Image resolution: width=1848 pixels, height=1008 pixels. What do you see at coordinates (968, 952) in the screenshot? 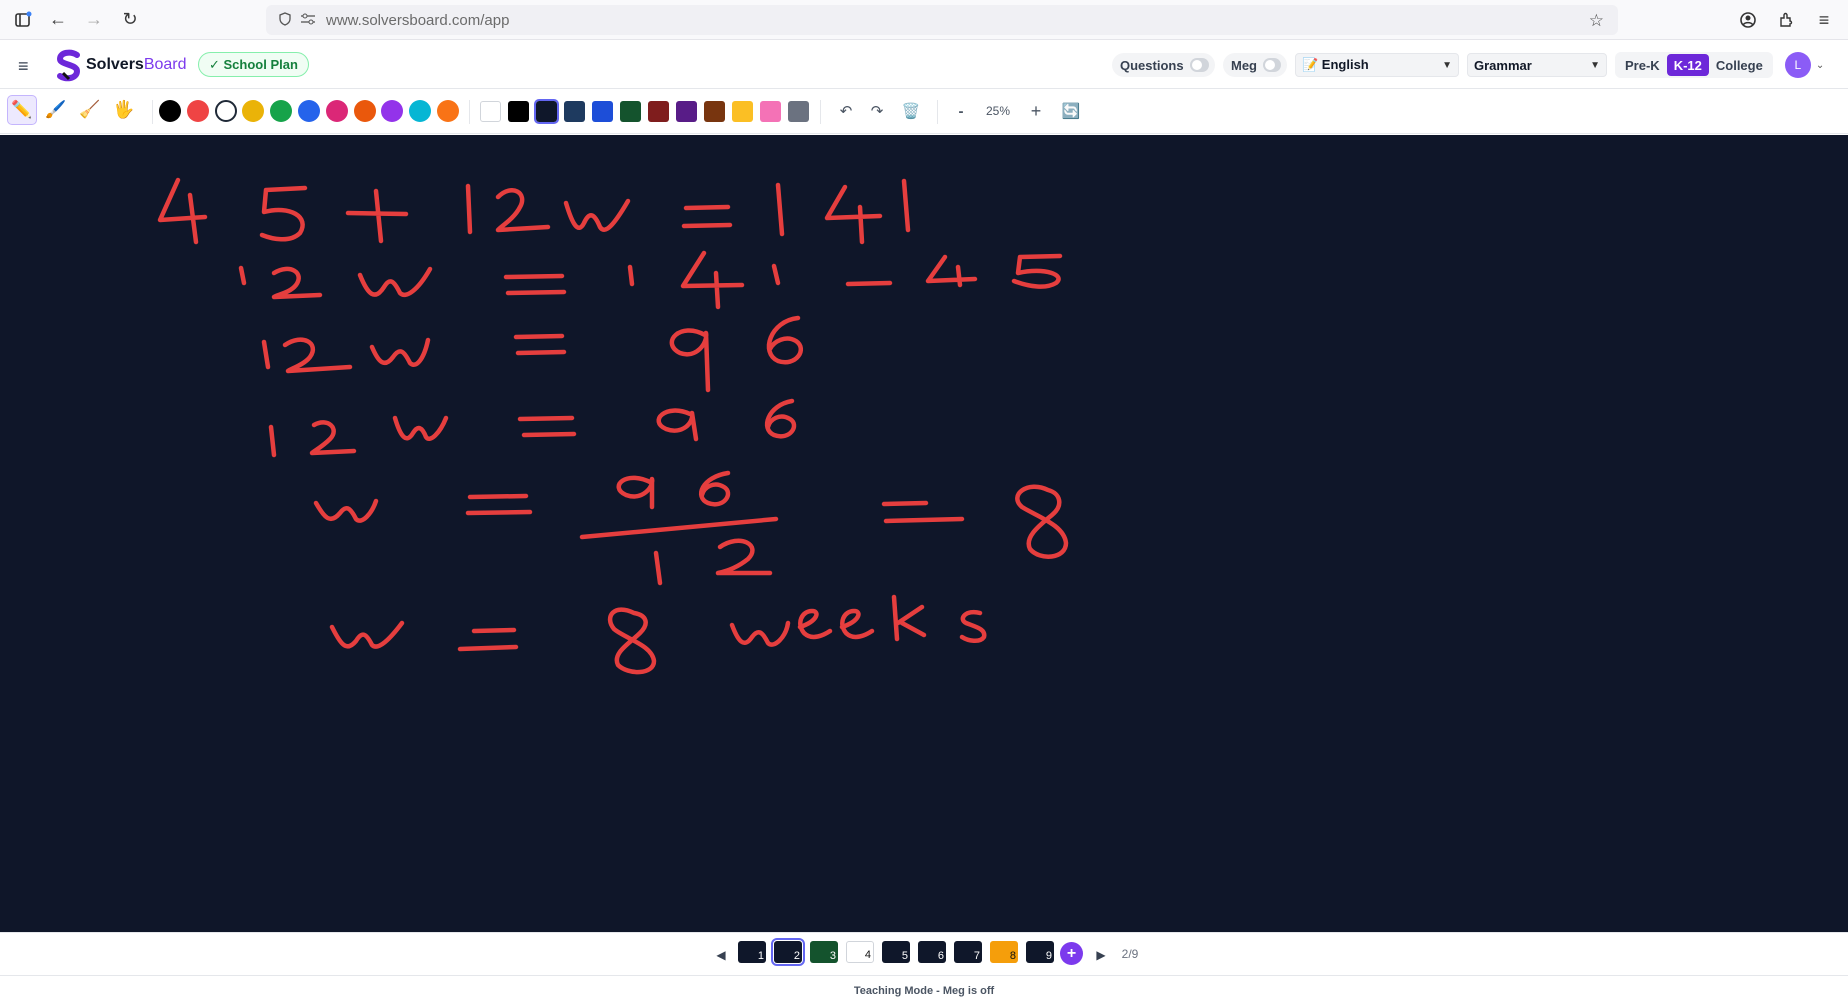
I see `page-thumbnail: 7` at bounding box center [968, 952].